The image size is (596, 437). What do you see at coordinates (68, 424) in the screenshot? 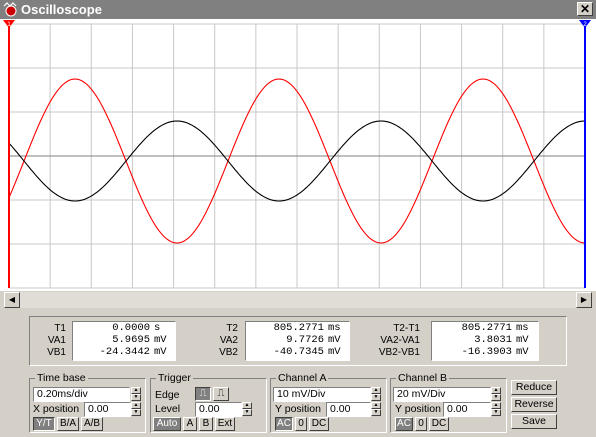
I see `ba-mode-button: B/A` at bounding box center [68, 424].